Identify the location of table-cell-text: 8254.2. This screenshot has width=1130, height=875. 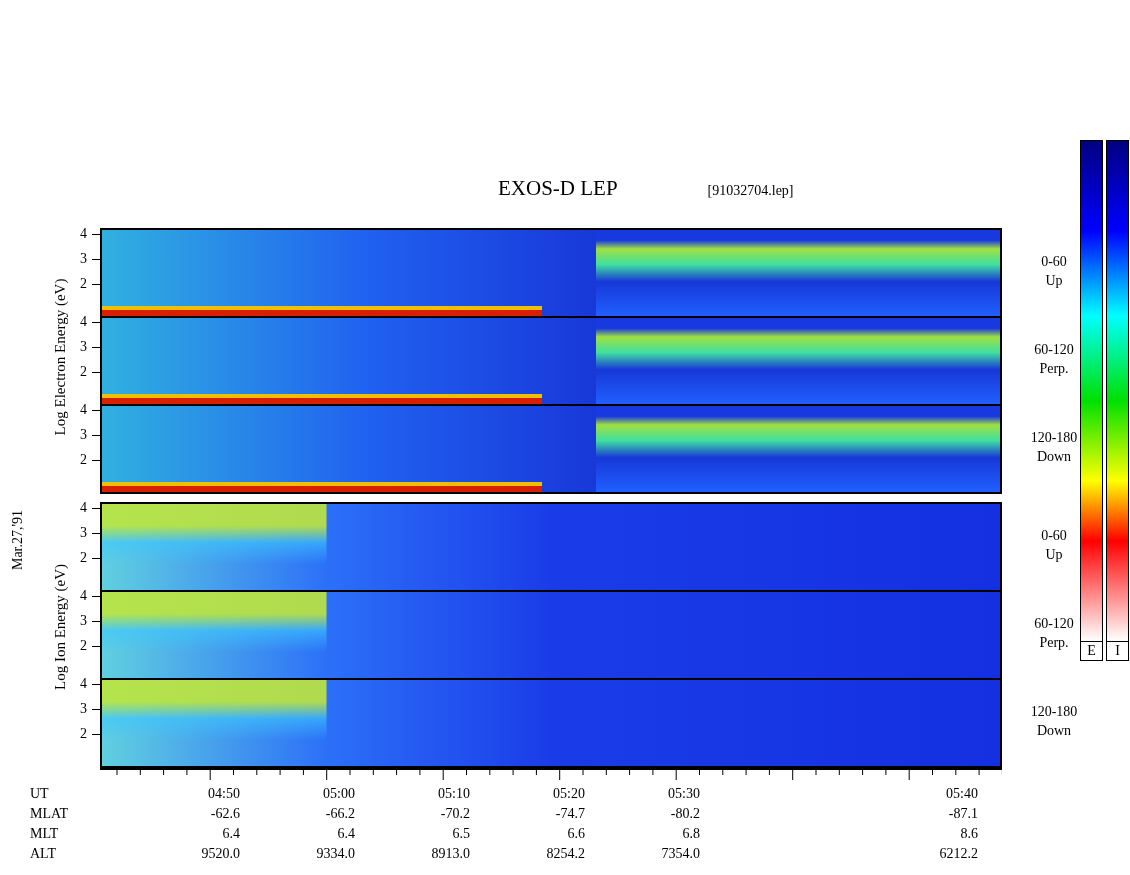
(565, 854).